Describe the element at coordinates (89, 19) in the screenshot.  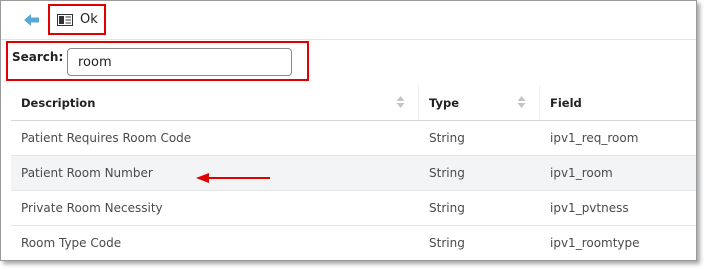
I see `ok-button-label: Ok` at that location.